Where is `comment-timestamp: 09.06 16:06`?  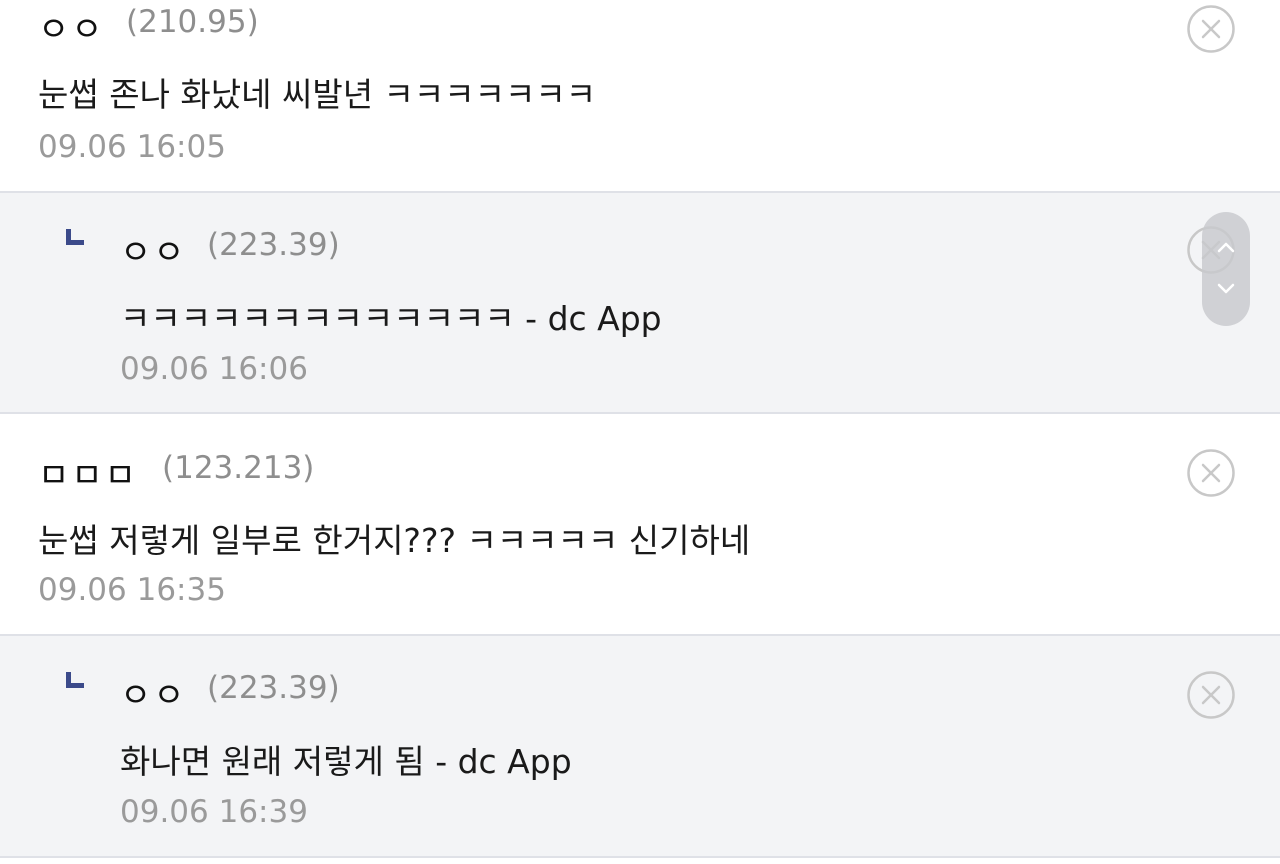
comment-timestamp: 09.06 16:06 is located at coordinates (214, 369).